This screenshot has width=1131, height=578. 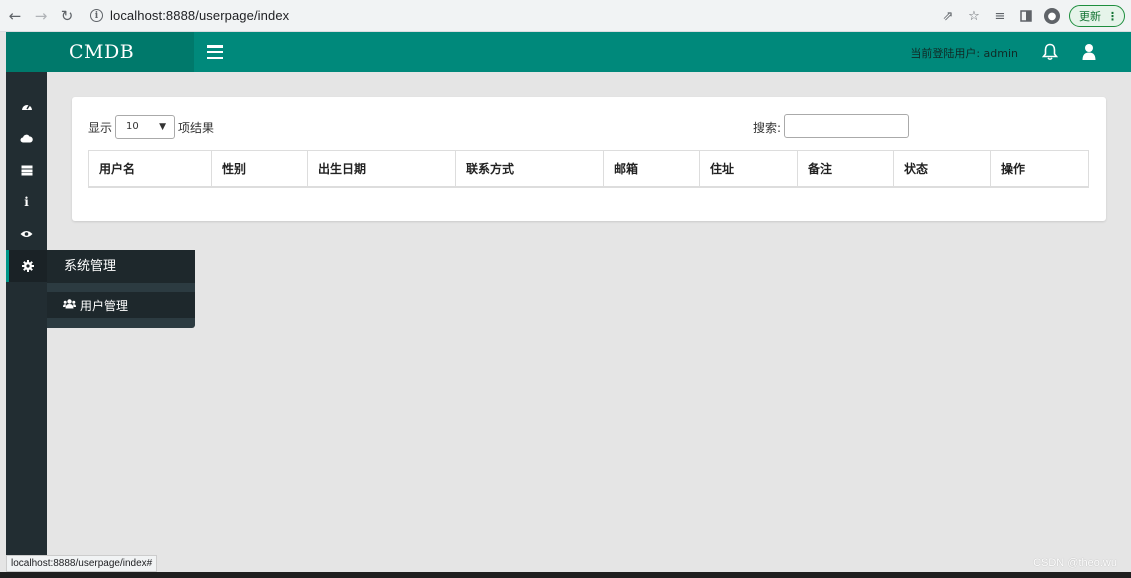 I want to click on bell-icon, so click(x=1050, y=52).